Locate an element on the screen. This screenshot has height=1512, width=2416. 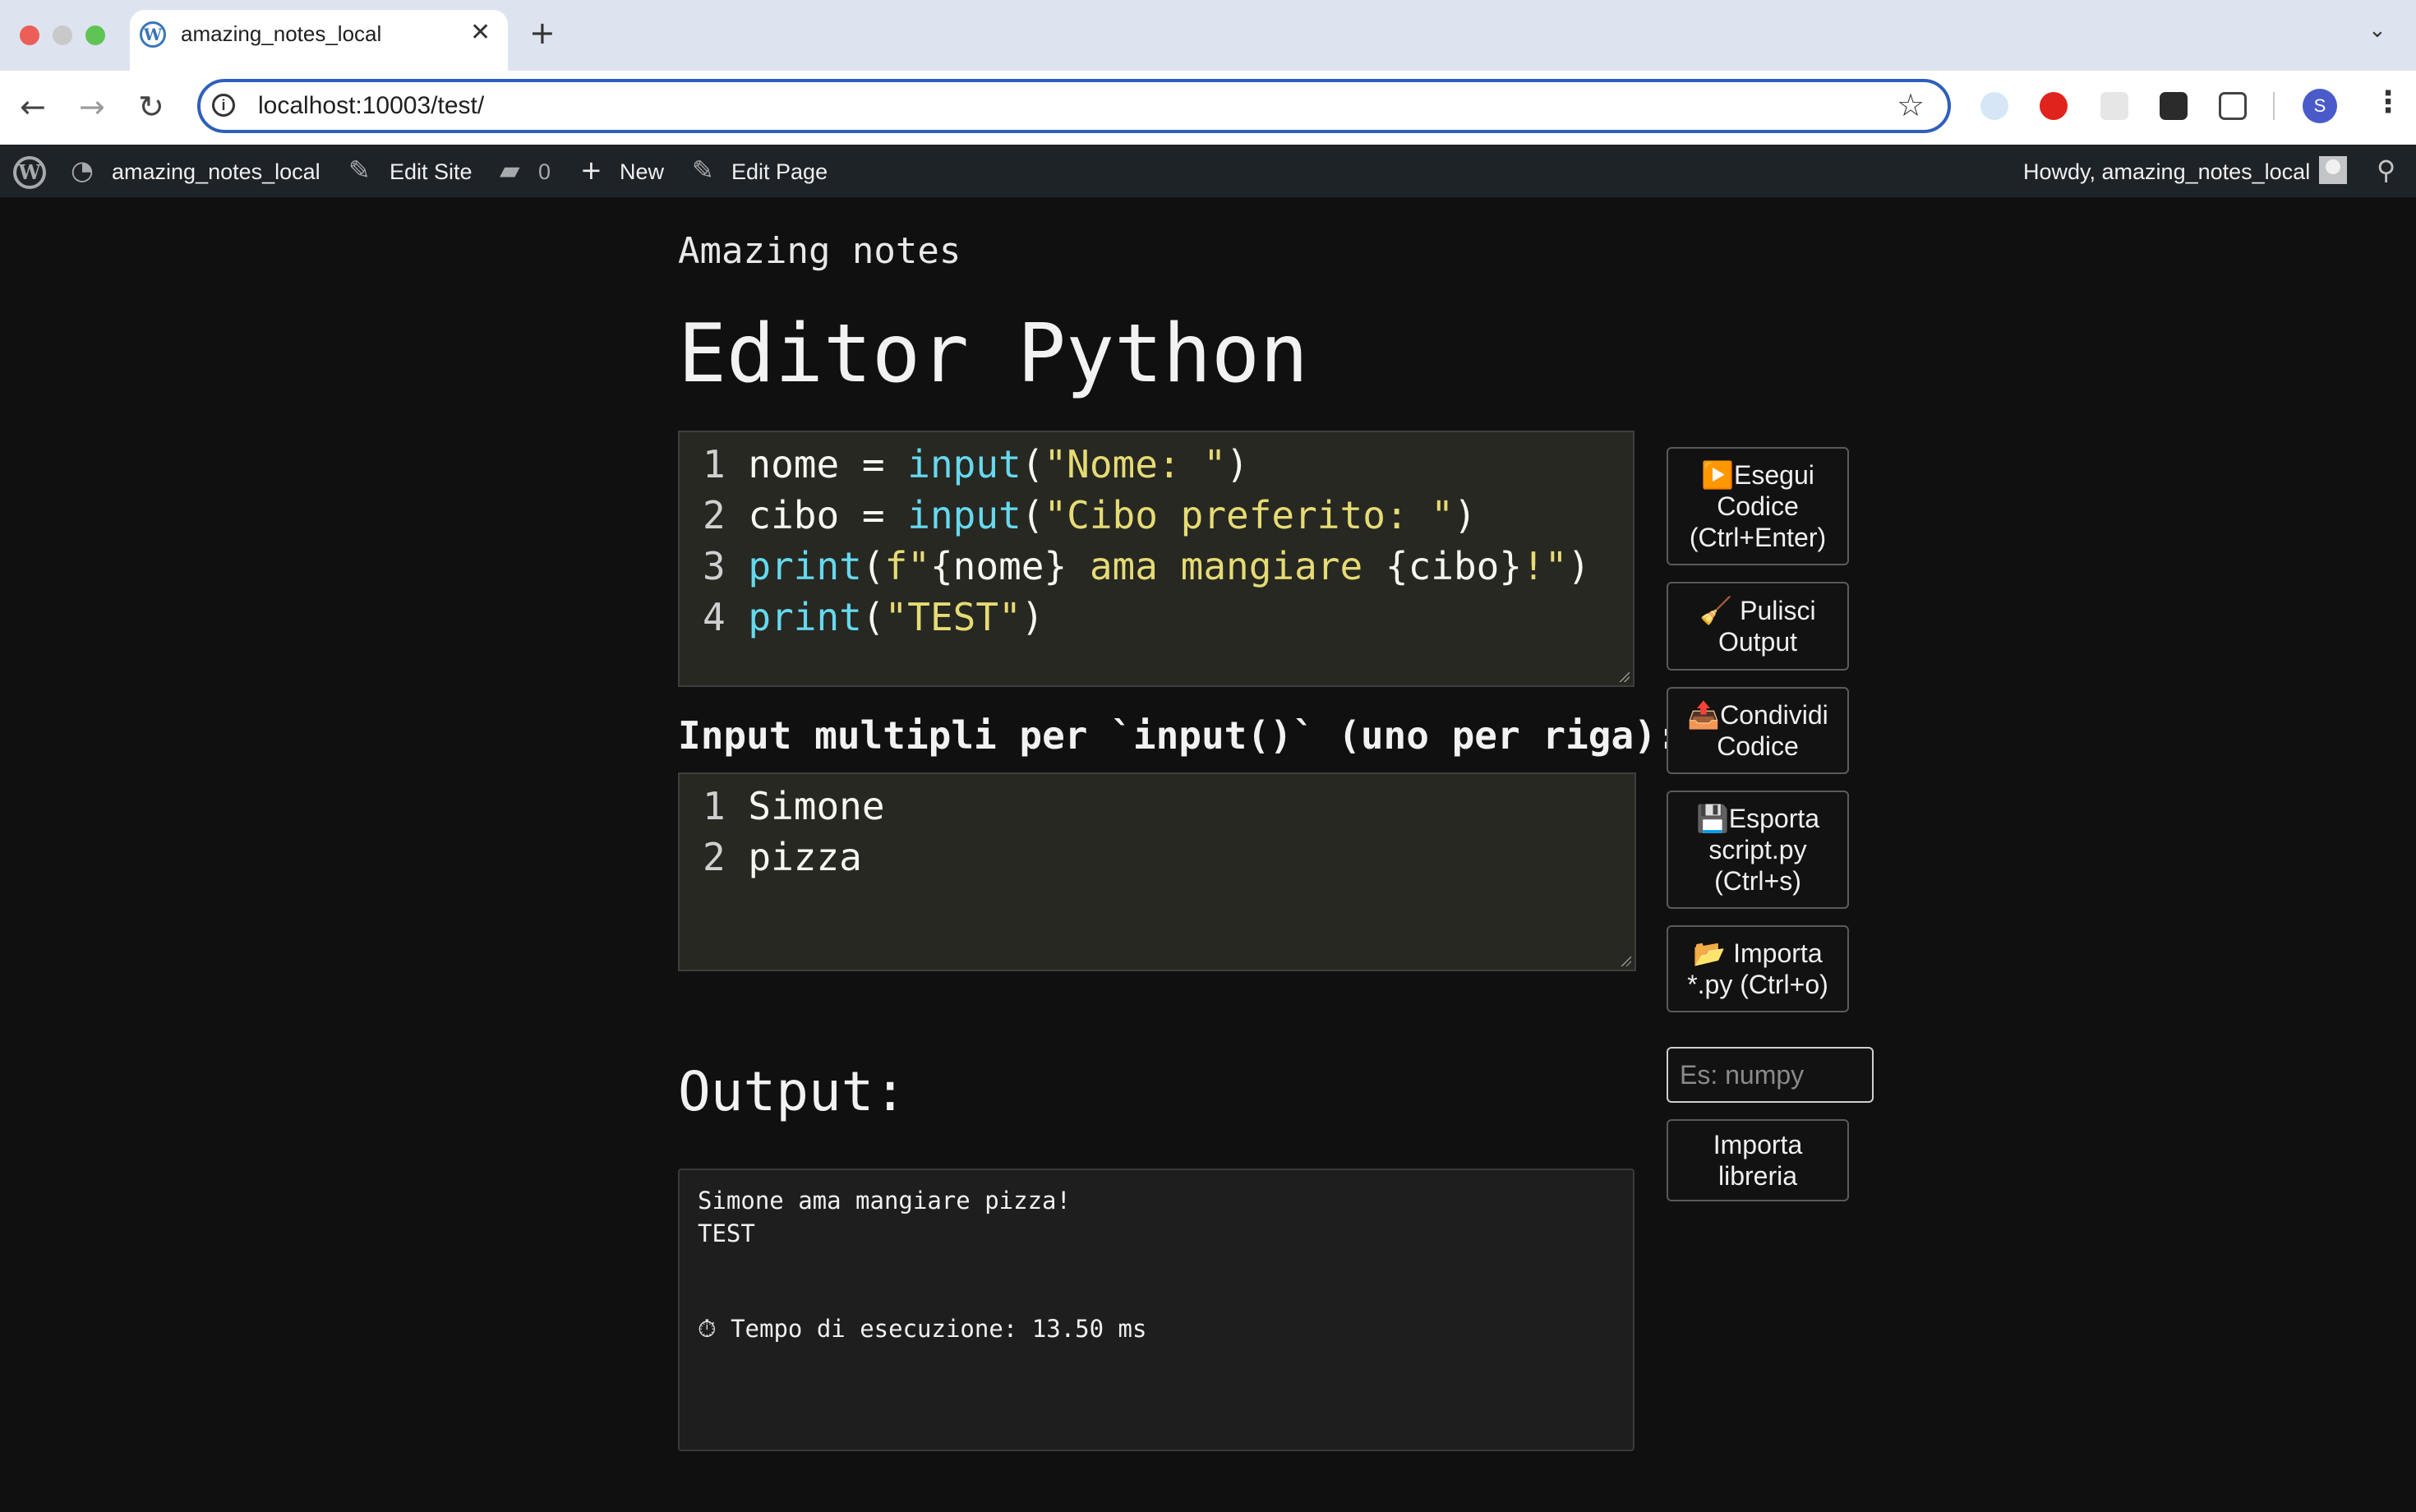
admin-search-icon: ⚲ is located at coordinates (2386, 170).